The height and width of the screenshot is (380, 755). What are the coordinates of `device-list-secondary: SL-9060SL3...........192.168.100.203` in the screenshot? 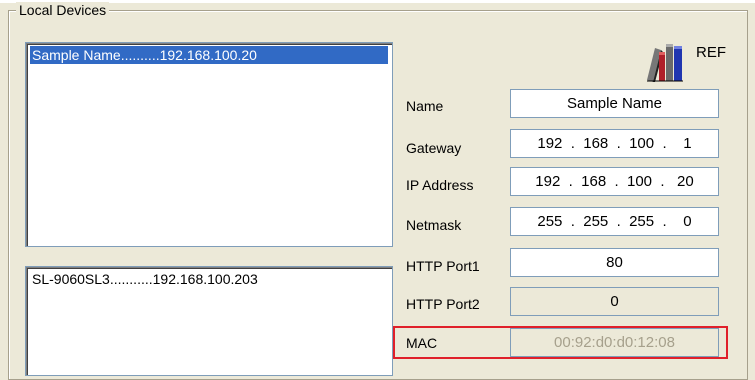 It's located at (209, 321).